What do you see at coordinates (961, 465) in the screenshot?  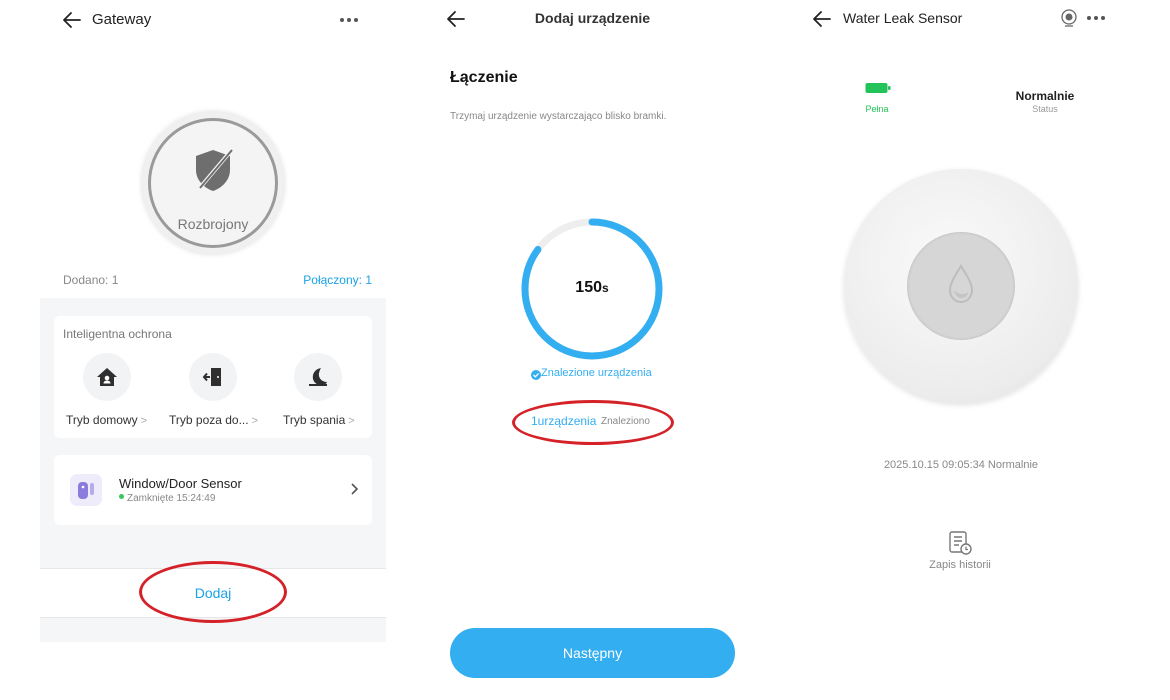 I see `last-event: 2025.10.15 09:05:34 Normalnie` at bounding box center [961, 465].